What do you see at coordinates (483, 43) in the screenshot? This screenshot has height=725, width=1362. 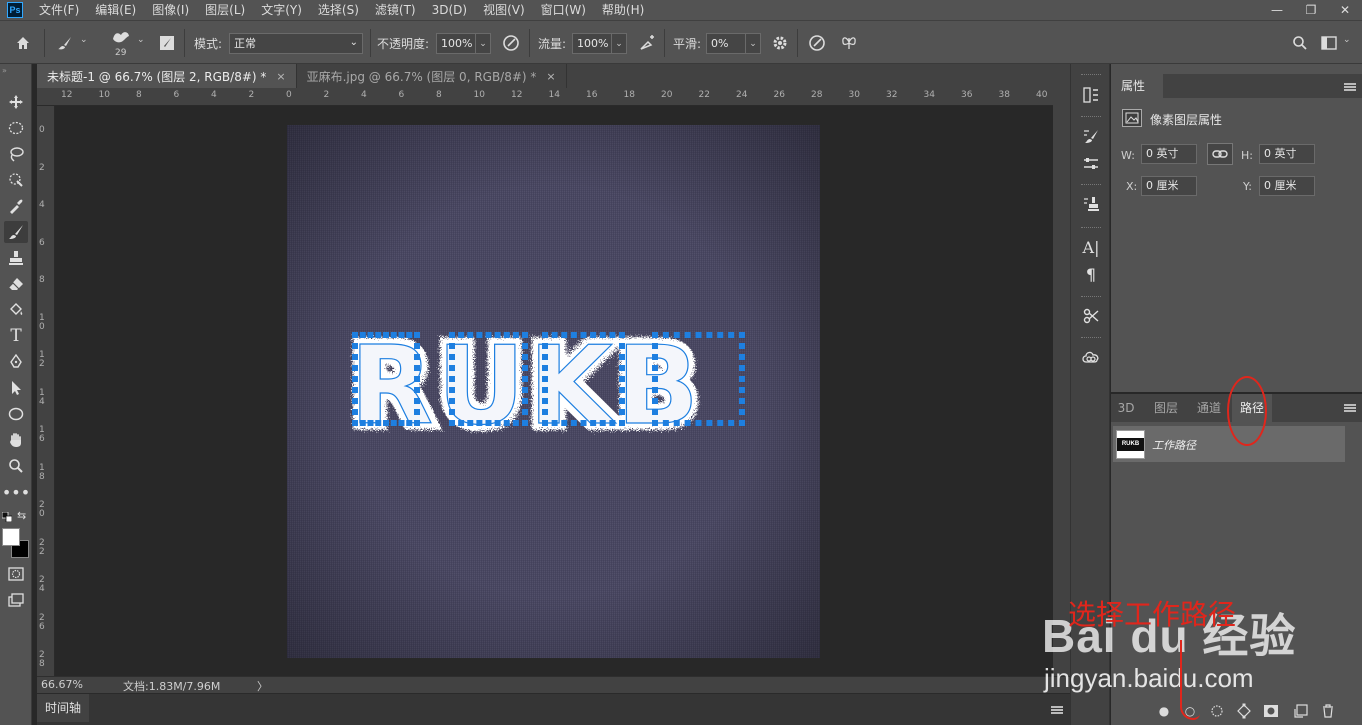 I see `opacity-dropdown: ⌄` at bounding box center [483, 43].